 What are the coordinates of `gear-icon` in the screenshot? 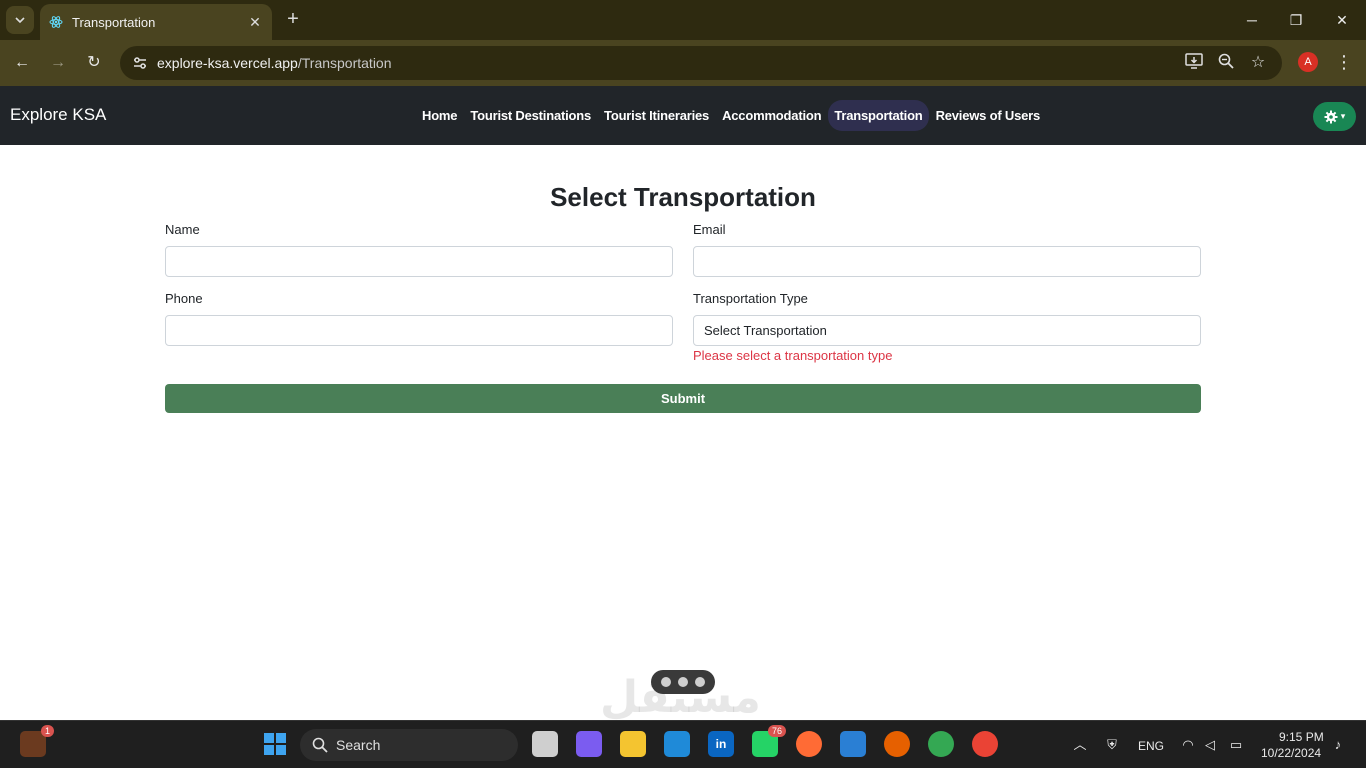 It's located at (1331, 116).